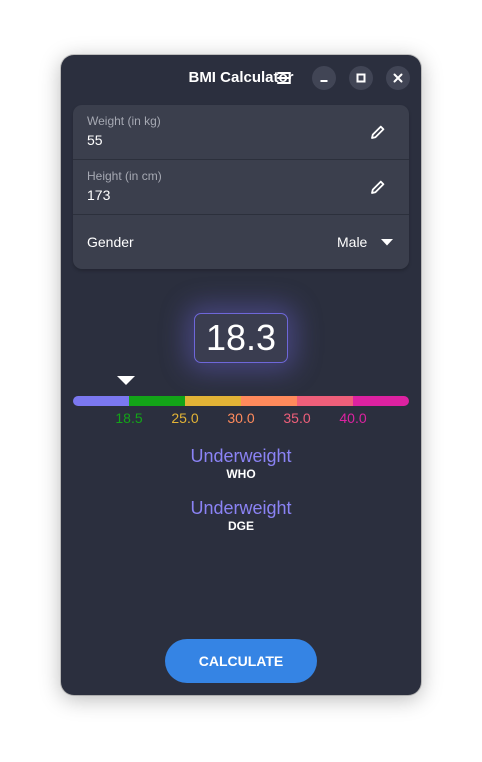  I want to click on scale-tick-label: 35.0, so click(297, 418).